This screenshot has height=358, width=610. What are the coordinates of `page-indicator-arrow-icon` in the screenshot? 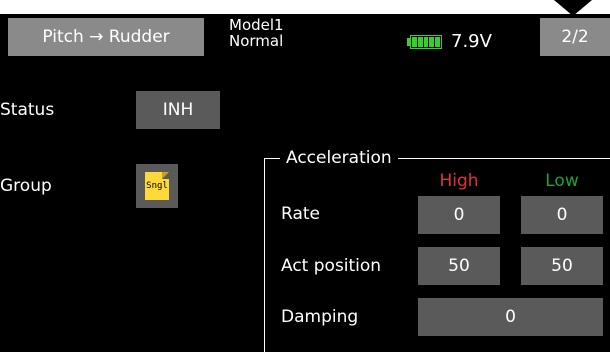 It's located at (573, 8).